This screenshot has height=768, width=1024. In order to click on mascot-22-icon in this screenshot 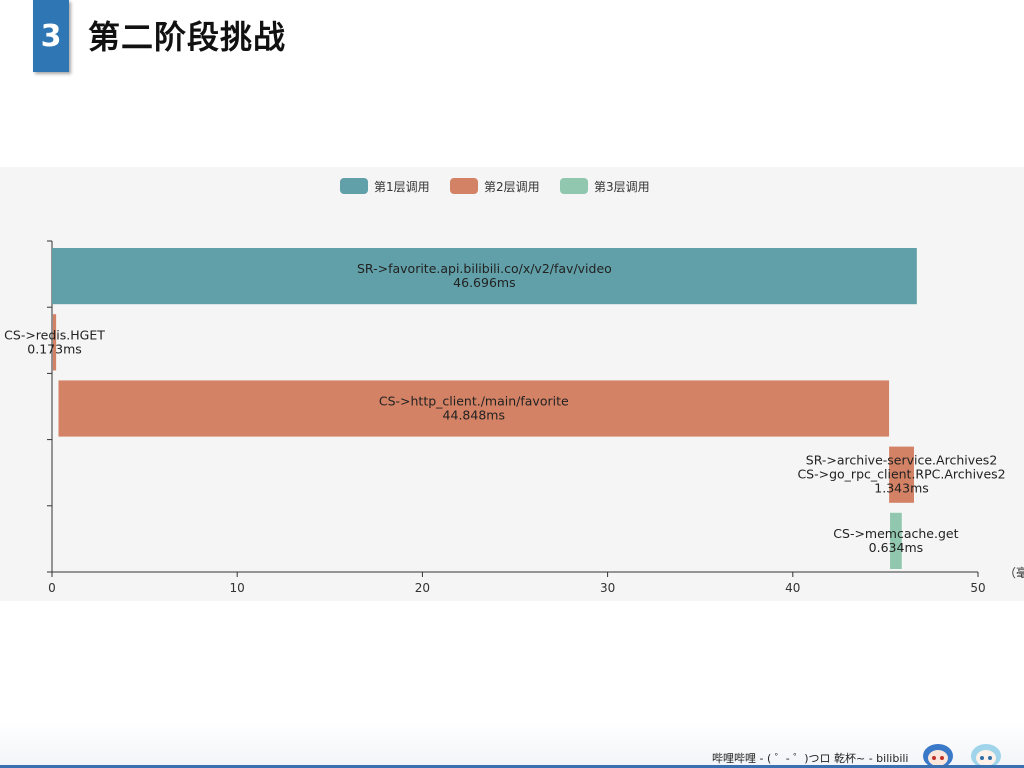, I will do `click(938, 755)`.